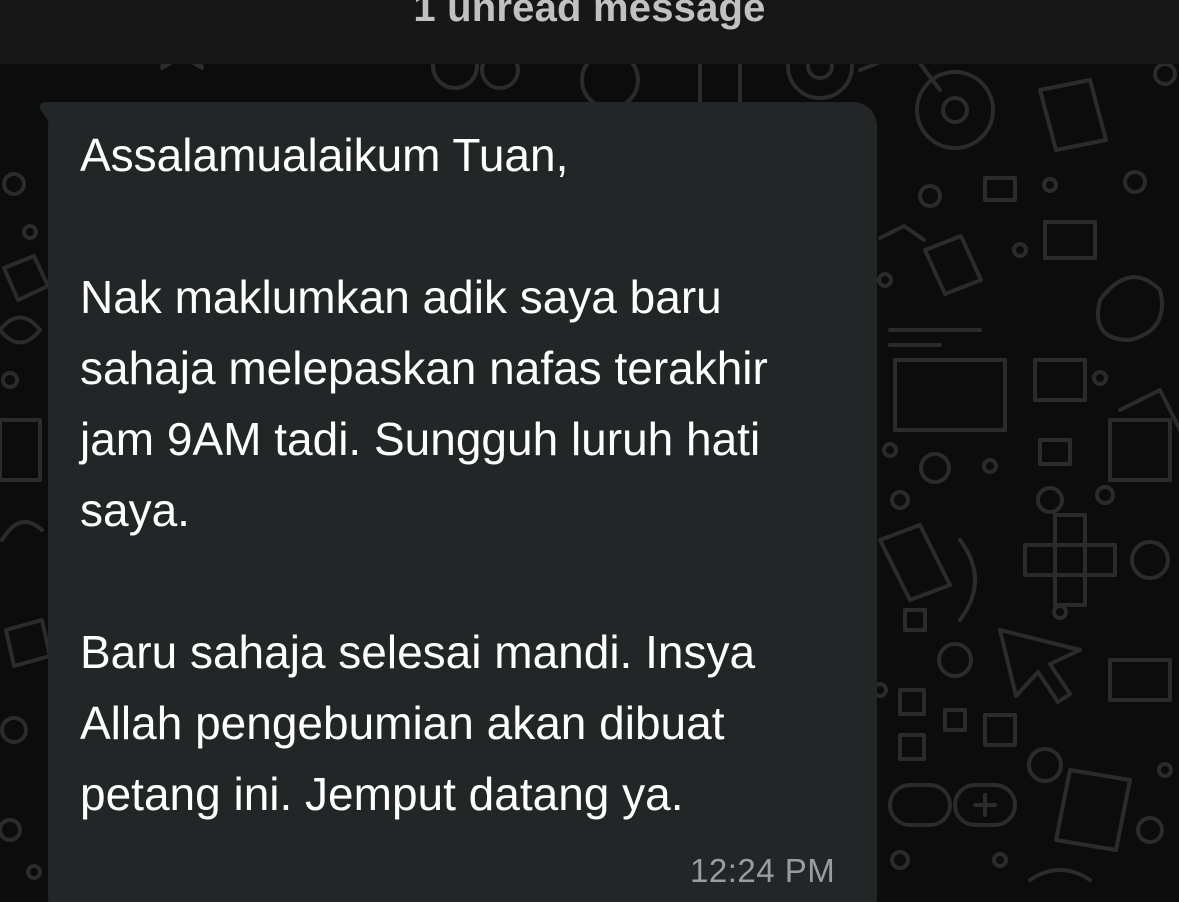 The width and height of the screenshot is (1179, 902). Describe the element at coordinates (763, 870) in the screenshot. I see `message-timestamp: 12:24 PM` at that location.